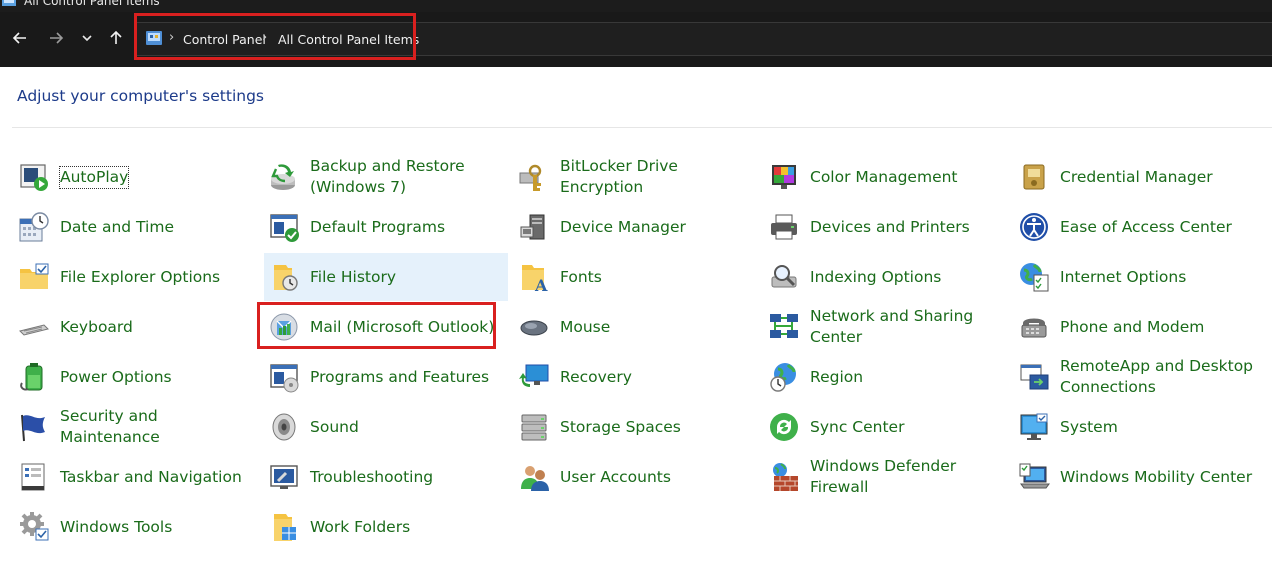 Image resolution: width=1272 pixels, height=566 pixels. What do you see at coordinates (886, 227) in the screenshot?
I see `item-devices-printers: Devices and Printers` at bounding box center [886, 227].